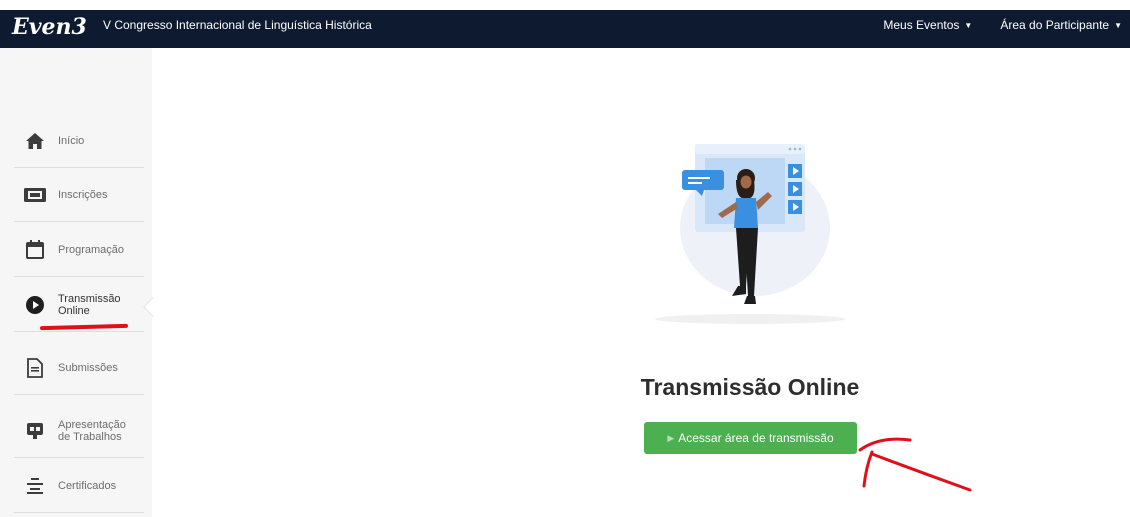  I want to click on sidebar-item-programacao: Programação, so click(79, 250).